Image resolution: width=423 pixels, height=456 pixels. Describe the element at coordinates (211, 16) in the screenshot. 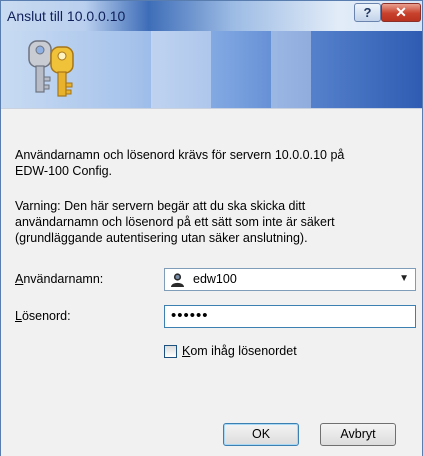

I see `title-bar: Anslut till 10.0.0.10 ? ✕` at that location.